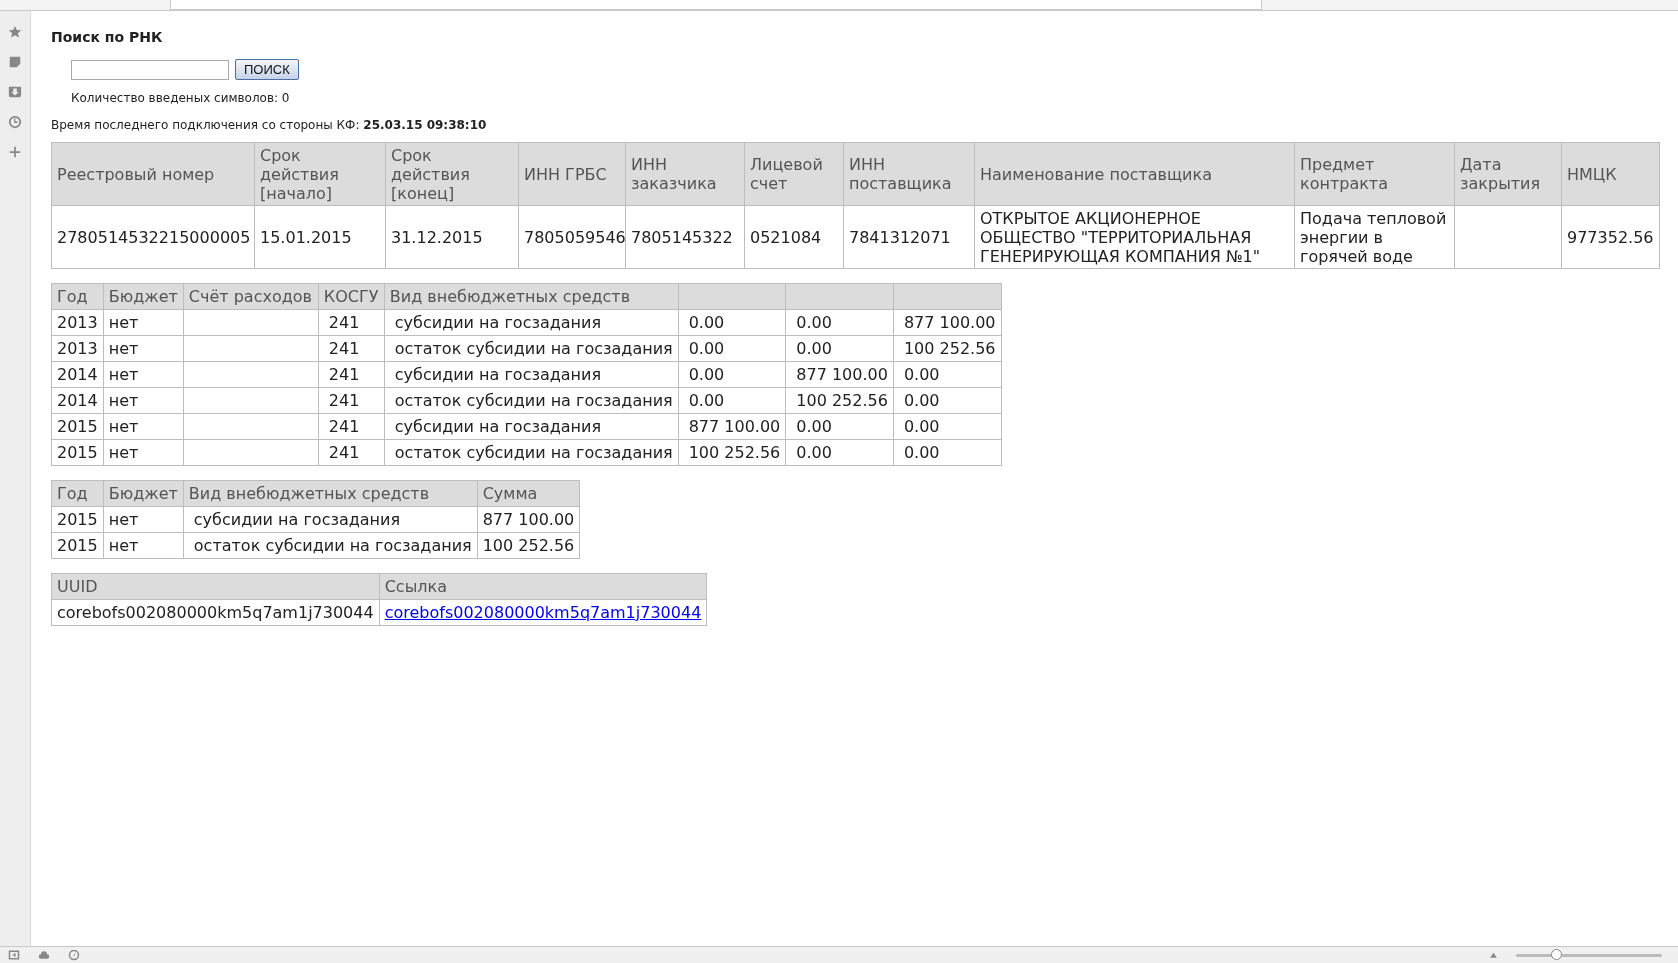 The height and width of the screenshot is (963, 1678). I want to click on column-header: Счёт расходов, so click(251, 296).